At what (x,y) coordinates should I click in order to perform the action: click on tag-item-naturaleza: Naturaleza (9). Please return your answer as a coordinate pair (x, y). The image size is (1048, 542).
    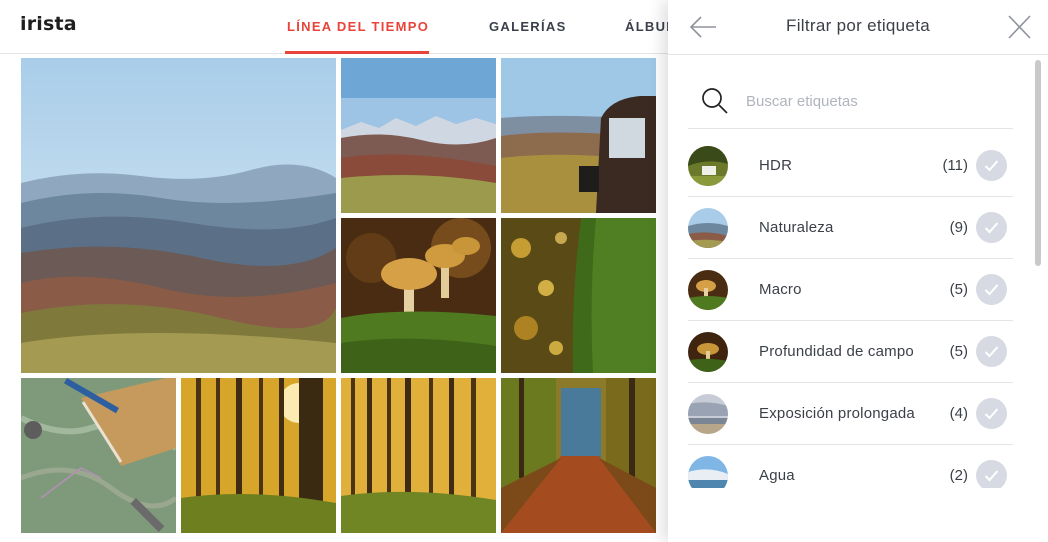
    Looking at the image, I should click on (850, 228).